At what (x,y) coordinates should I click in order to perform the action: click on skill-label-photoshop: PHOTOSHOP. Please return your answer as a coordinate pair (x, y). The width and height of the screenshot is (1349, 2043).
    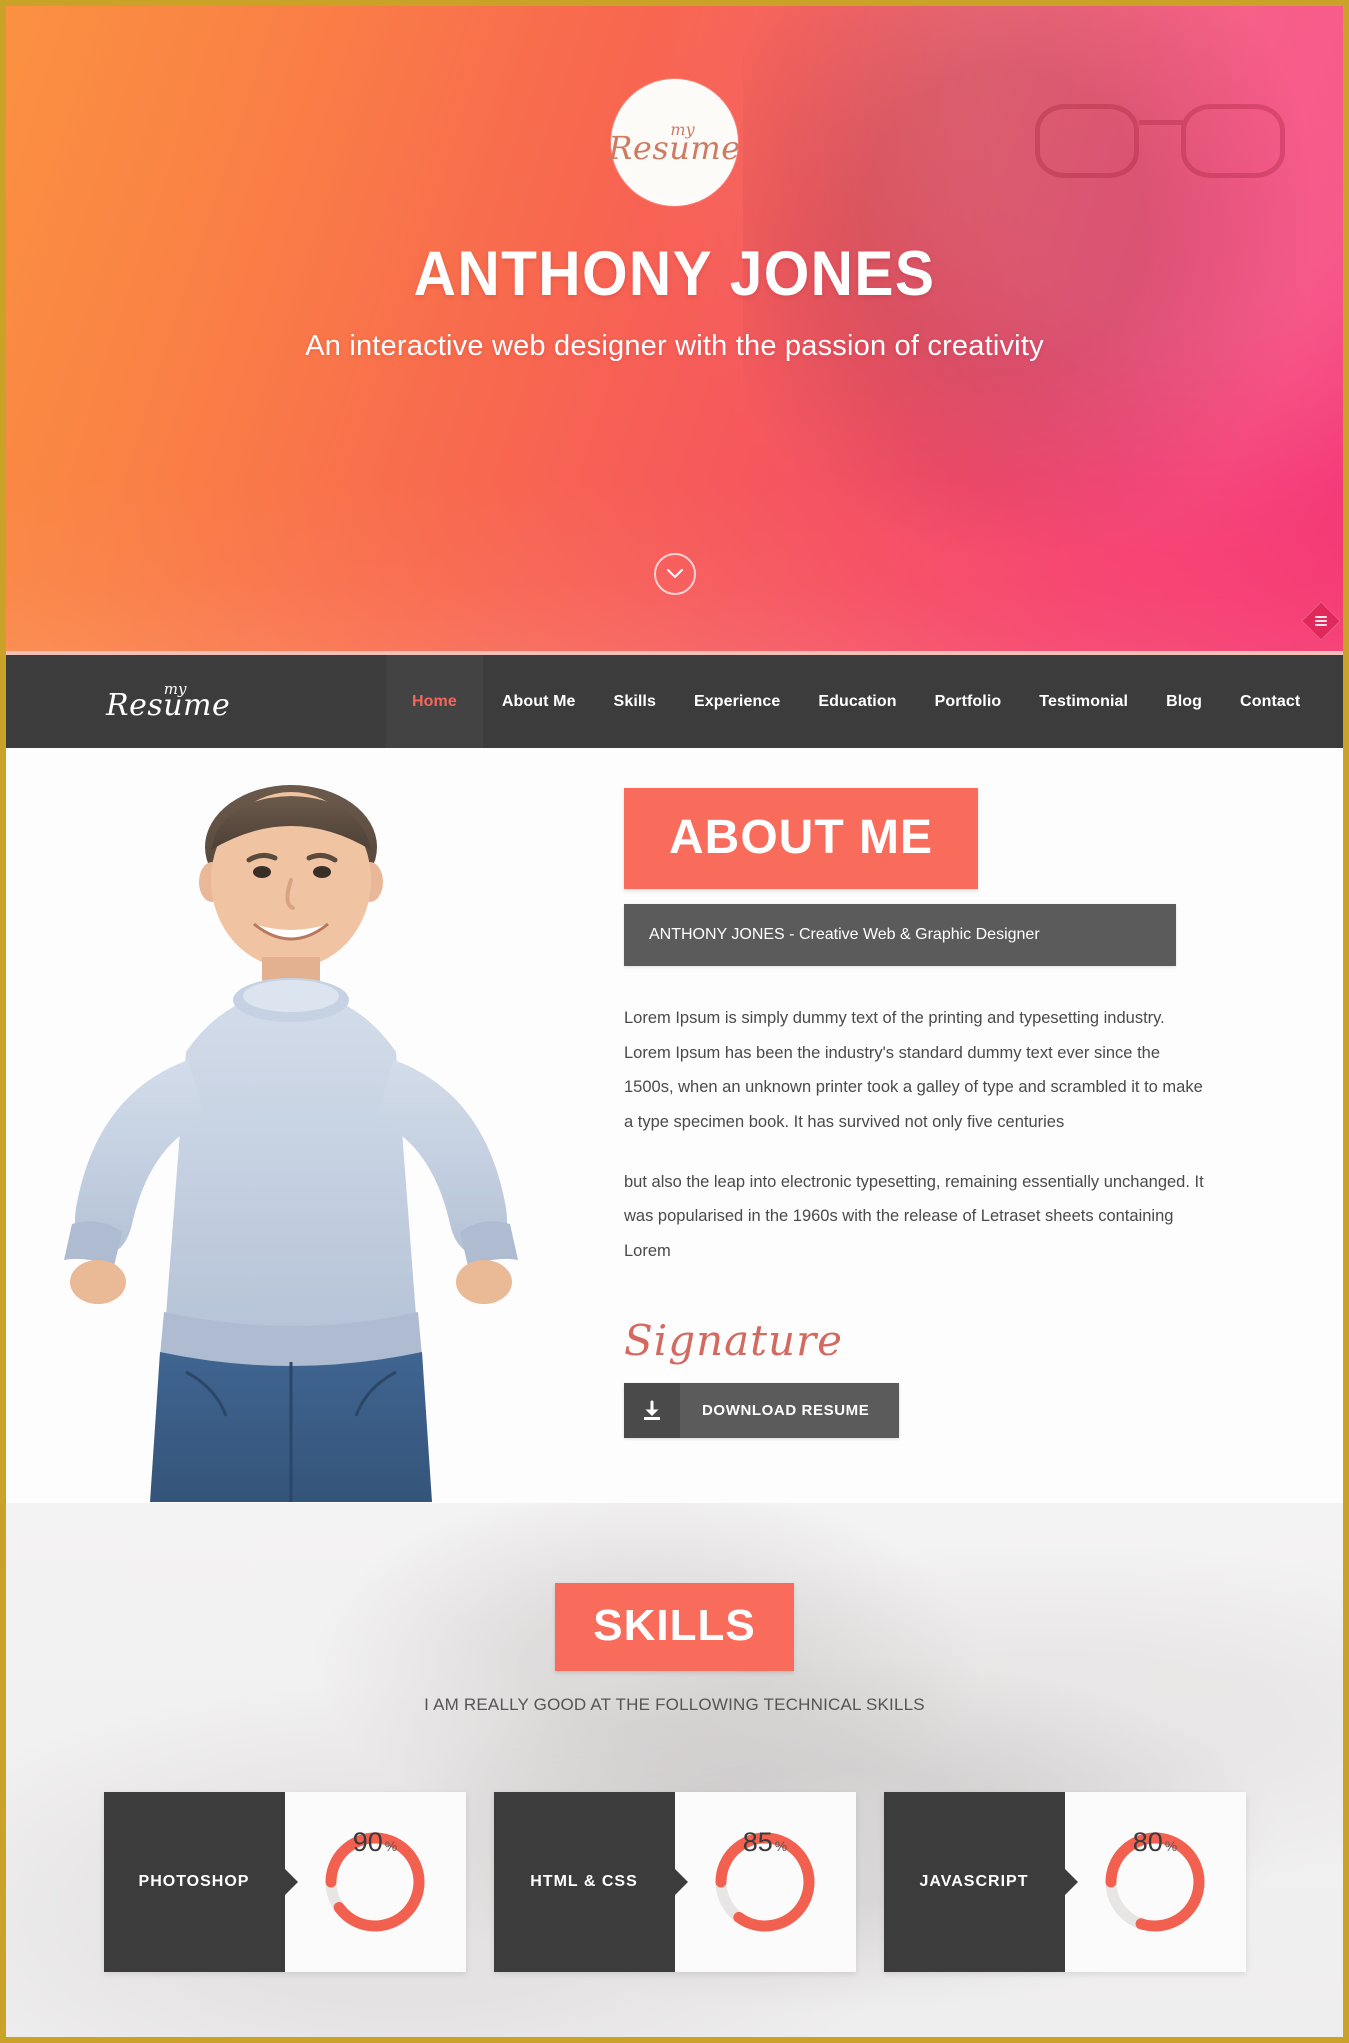
    Looking at the image, I should click on (194, 1882).